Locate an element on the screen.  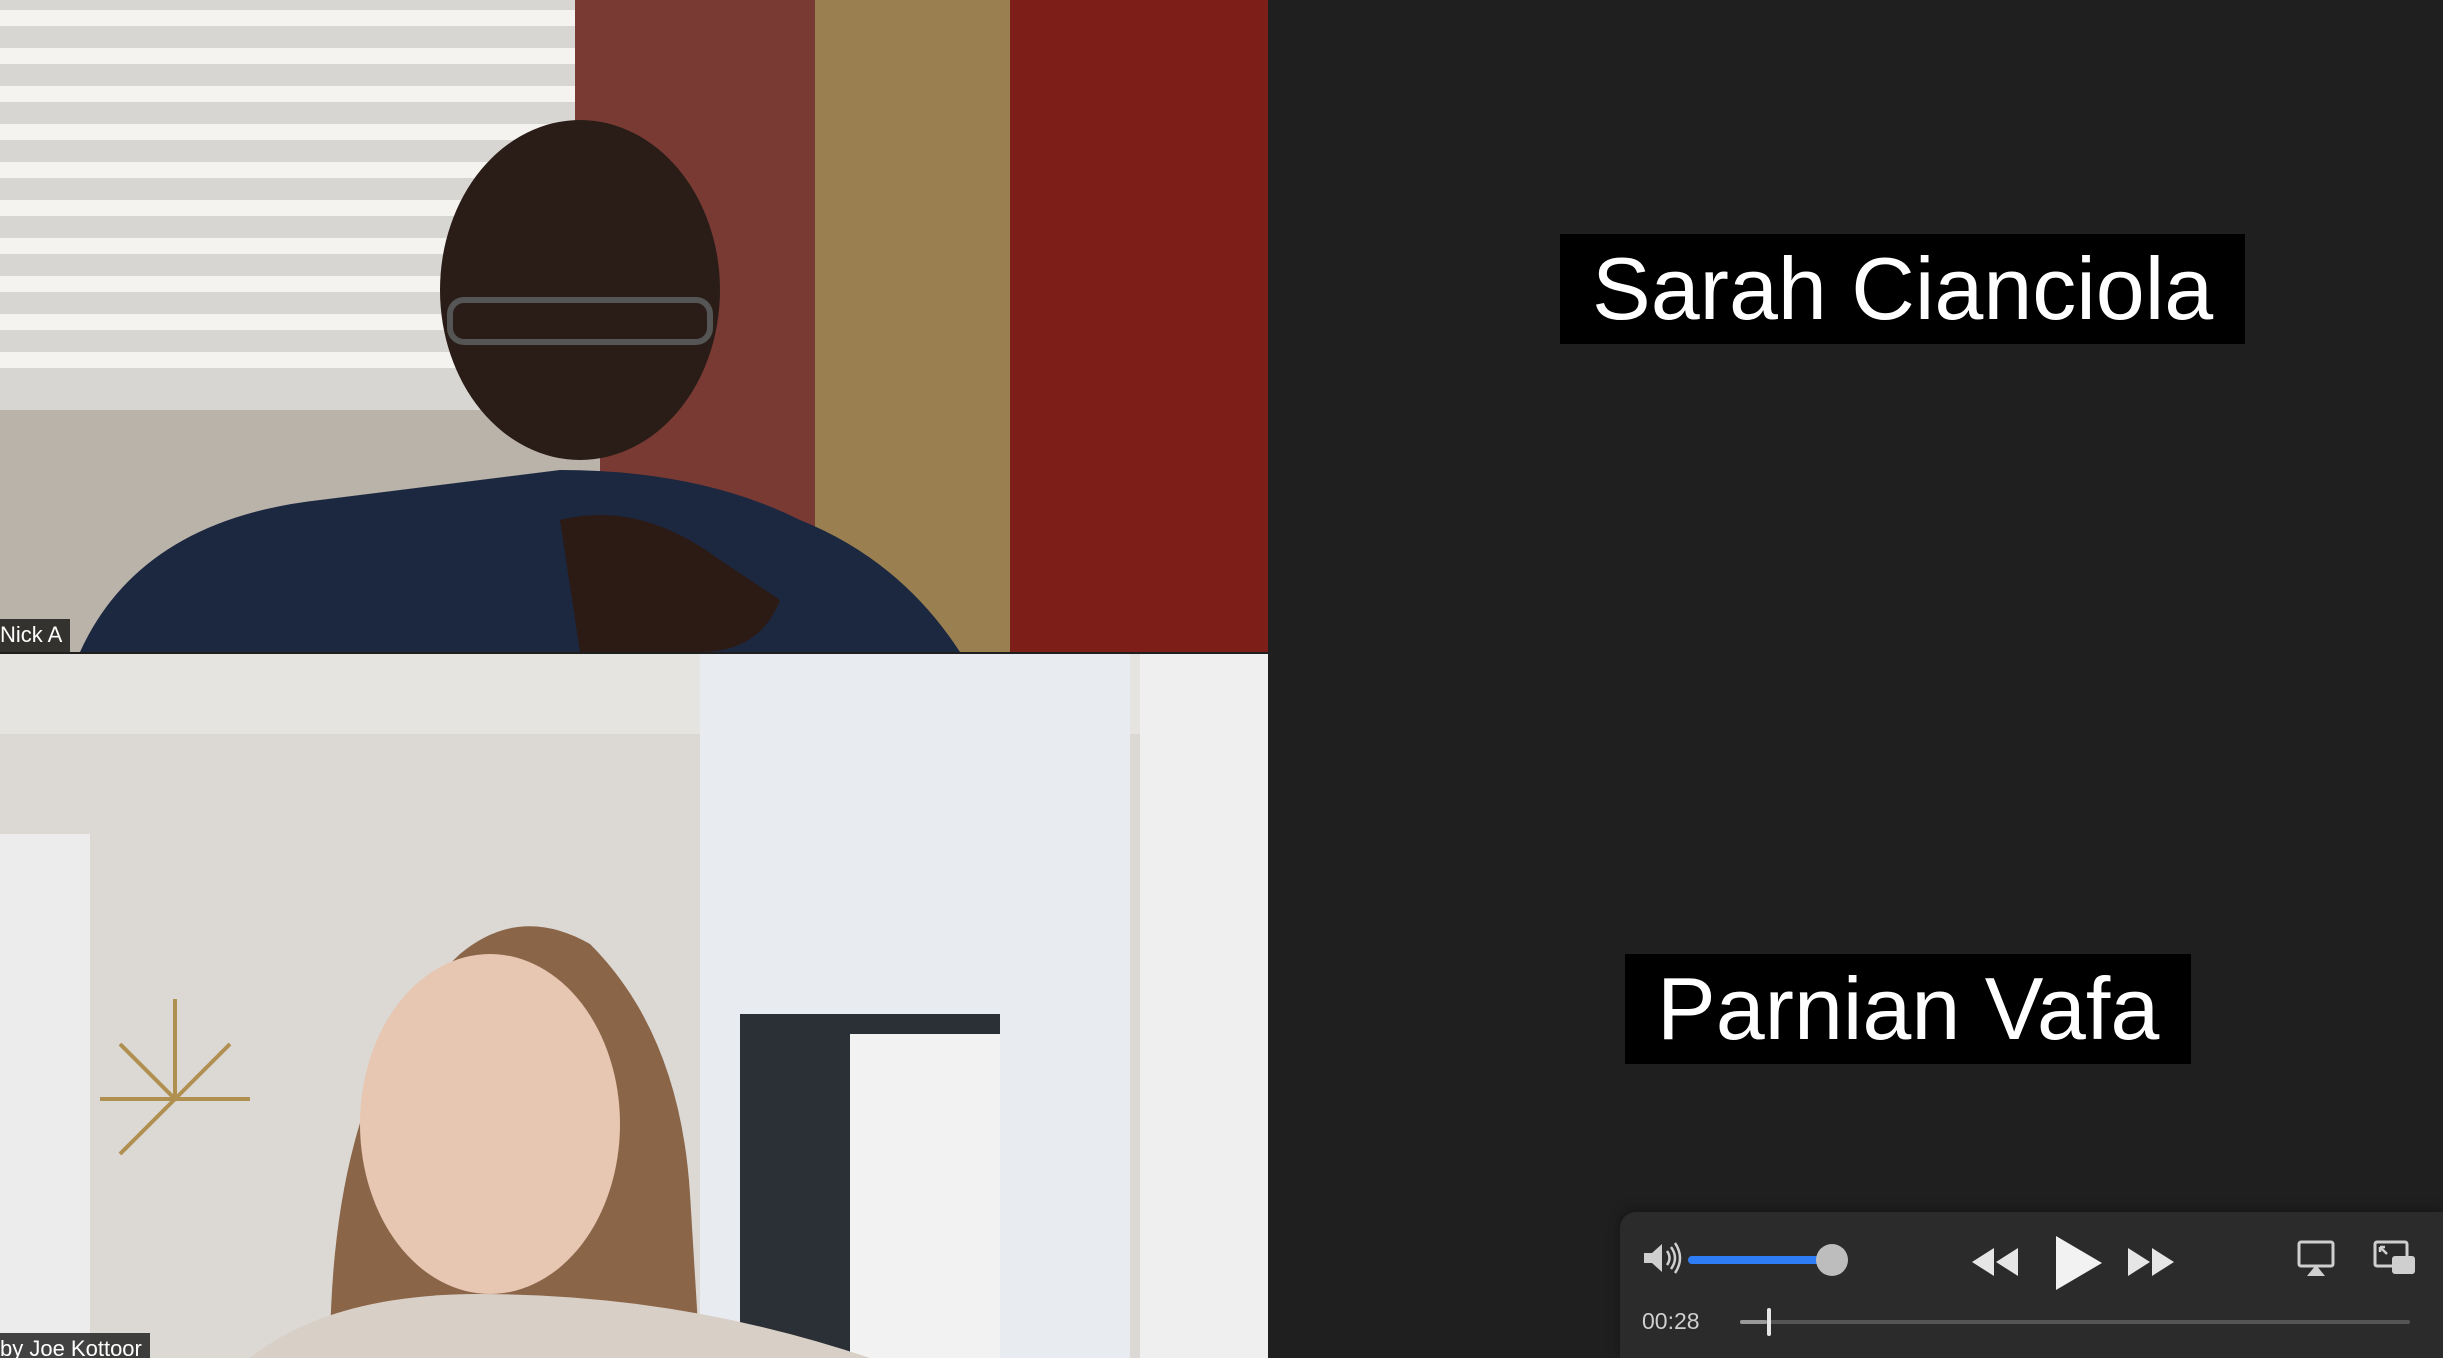
playback-time: 00:28 is located at coordinates (1671, 1321).